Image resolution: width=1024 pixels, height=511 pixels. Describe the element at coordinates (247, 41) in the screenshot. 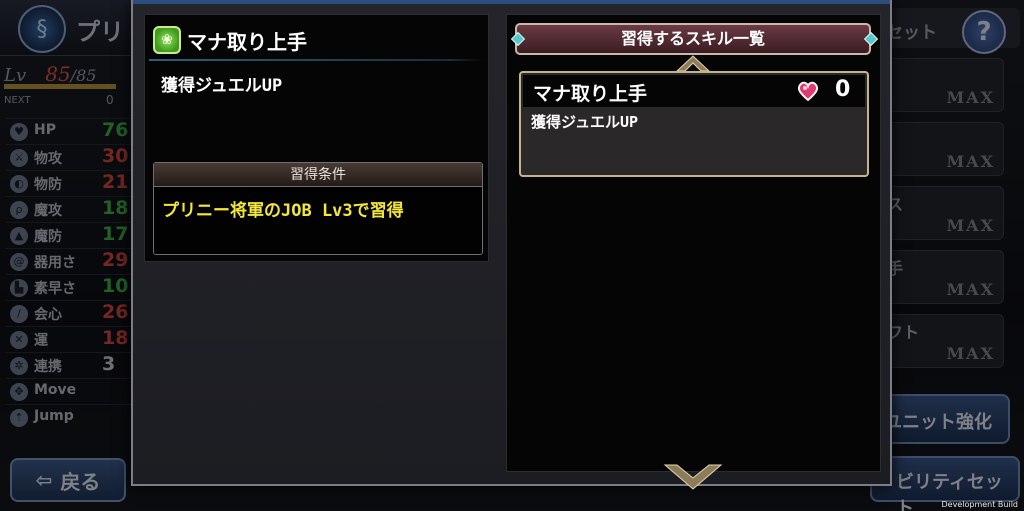

I see `skill-detail-title: マナ取り上手` at that location.